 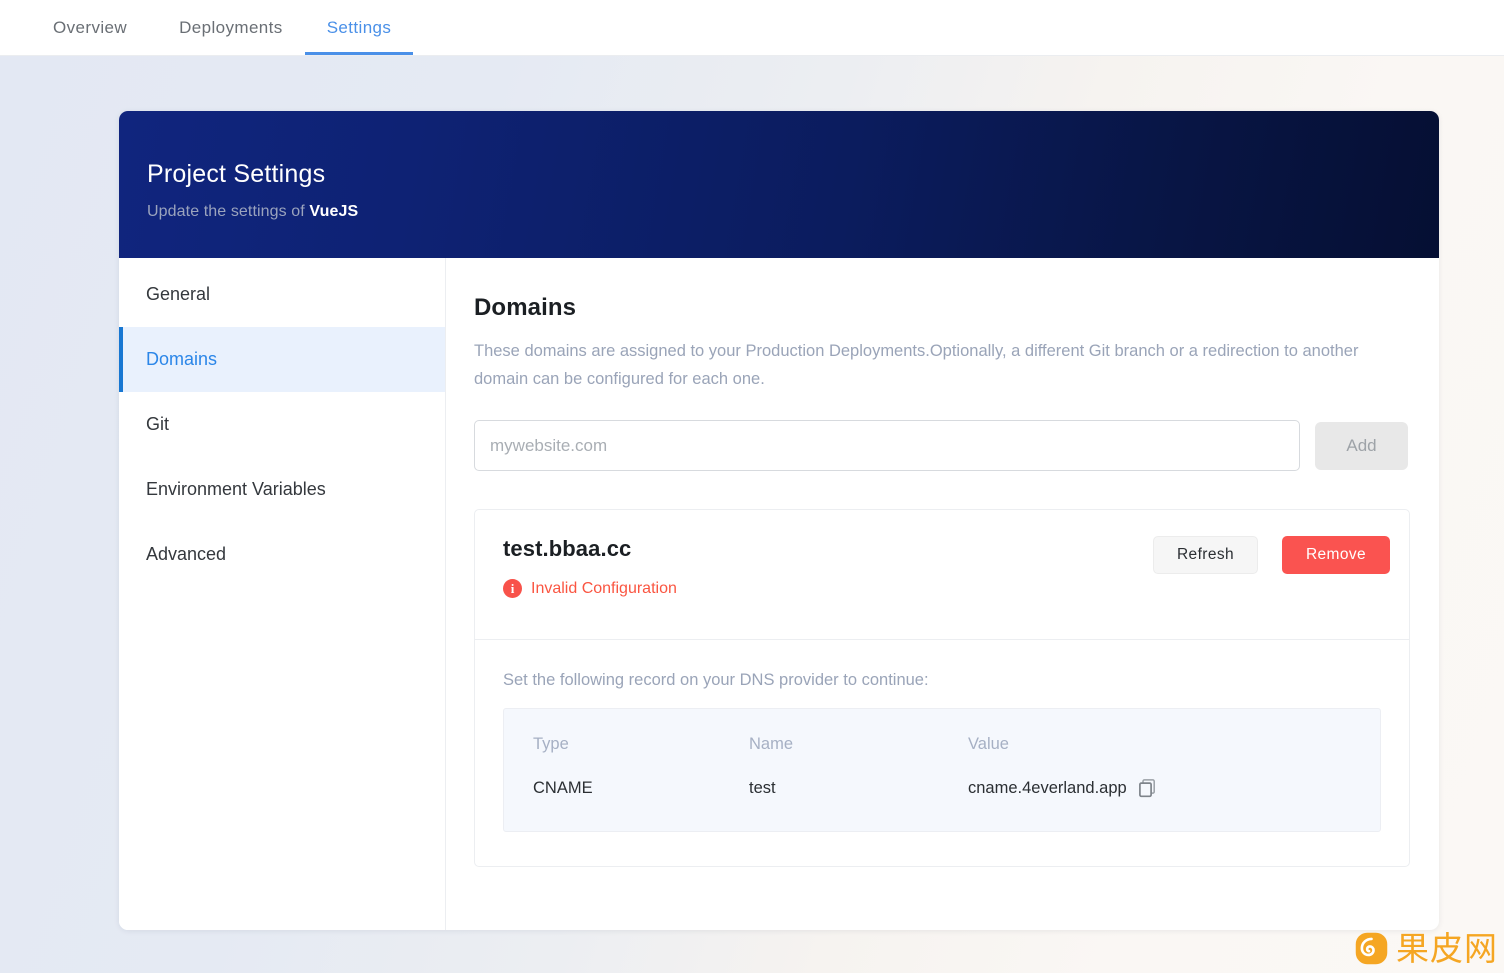 What do you see at coordinates (988, 743) in the screenshot?
I see `dns-column-value: Value` at bounding box center [988, 743].